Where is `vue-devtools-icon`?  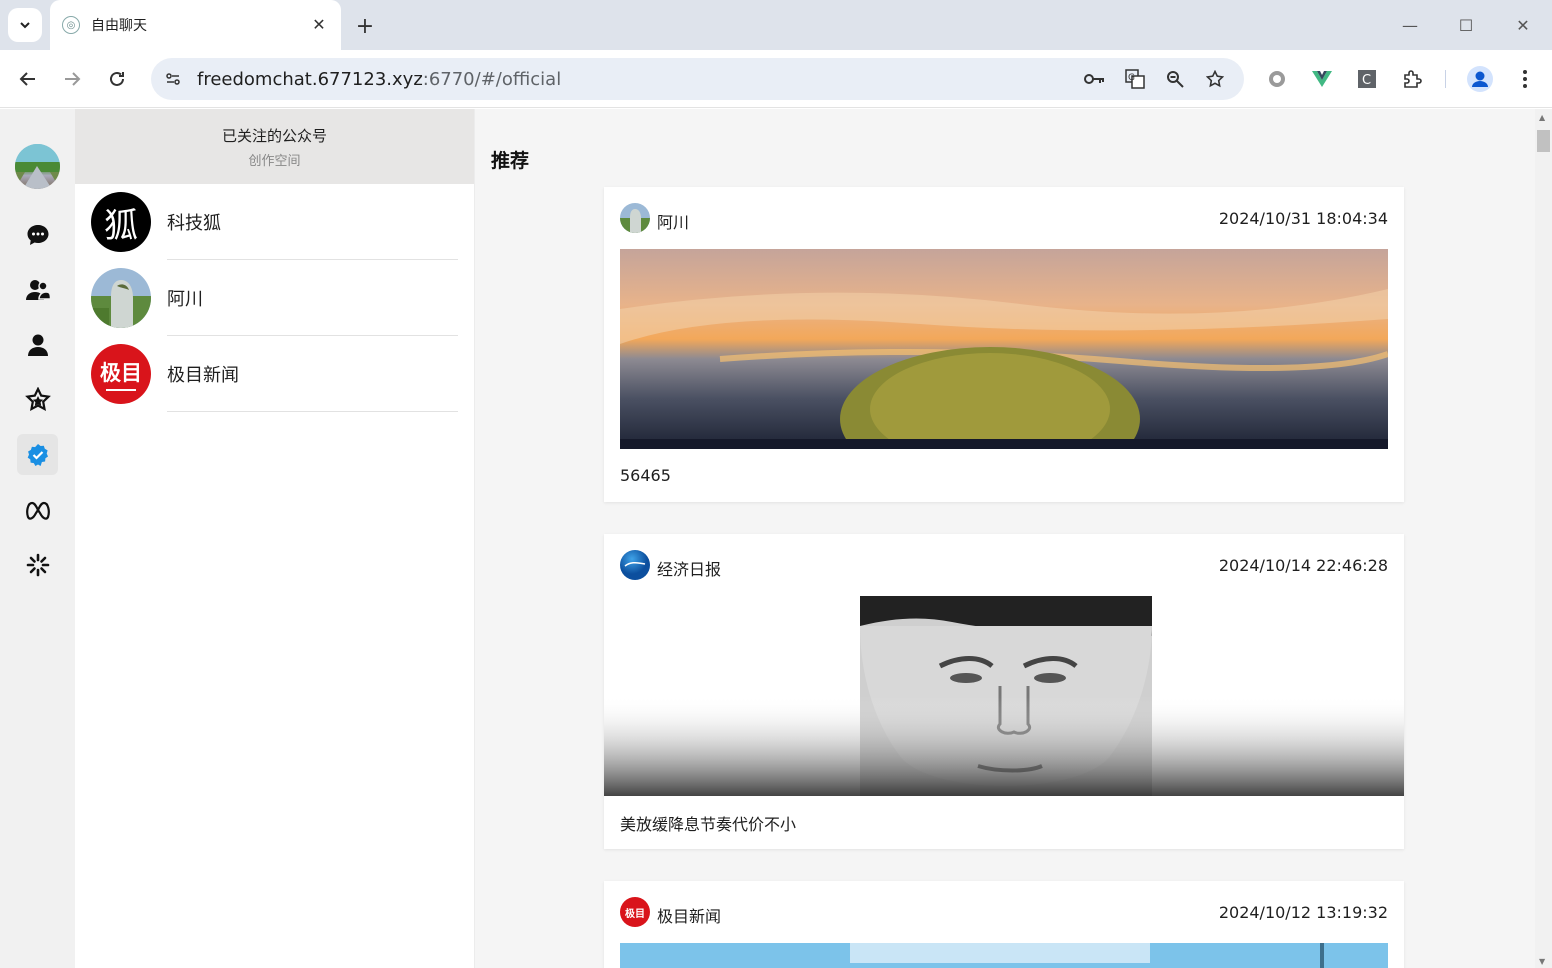
vue-devtools-icon is located at coordinates (1322, 79).